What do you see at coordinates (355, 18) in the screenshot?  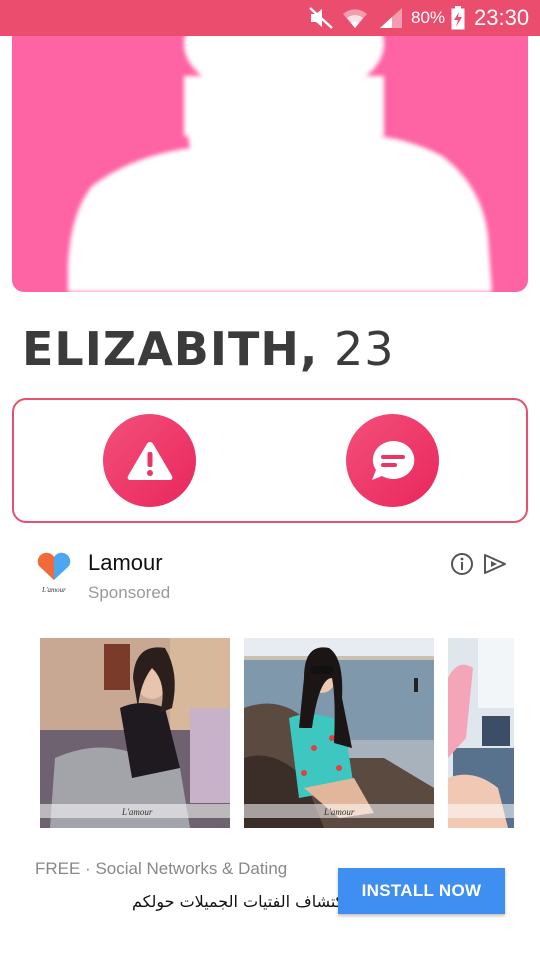 I see `wifi-icon` at bounding box center [355, 18].